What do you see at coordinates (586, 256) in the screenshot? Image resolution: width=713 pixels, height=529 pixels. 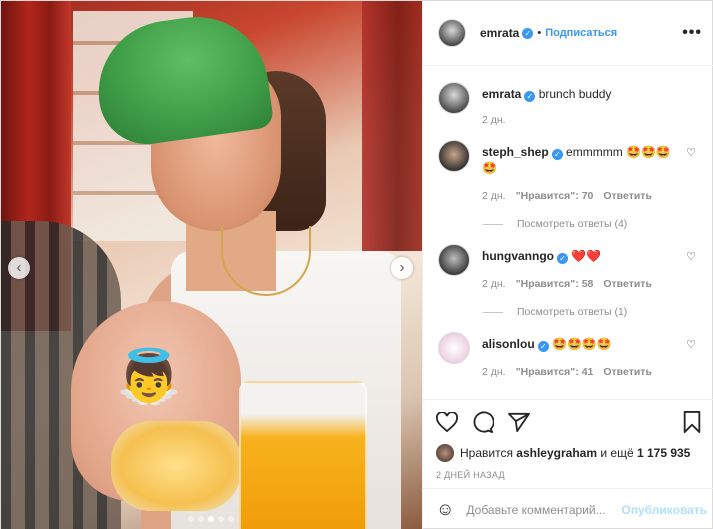 I see `comment-text: ❤️❤️` at bounding box center [586, 256].